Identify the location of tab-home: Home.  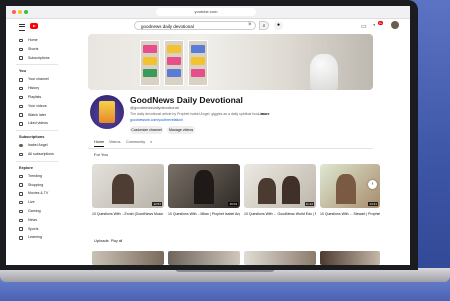
(99, 143).